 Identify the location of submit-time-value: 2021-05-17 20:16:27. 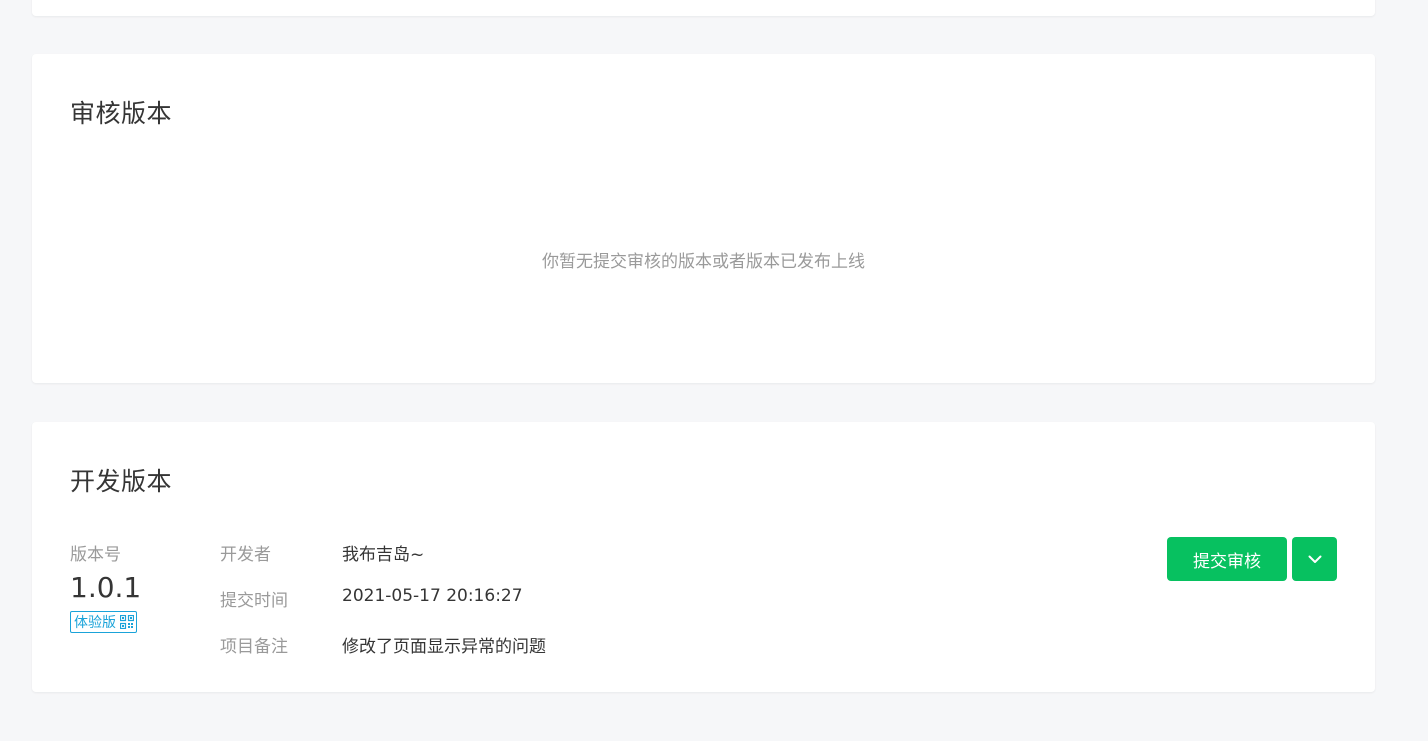
(432, 596).